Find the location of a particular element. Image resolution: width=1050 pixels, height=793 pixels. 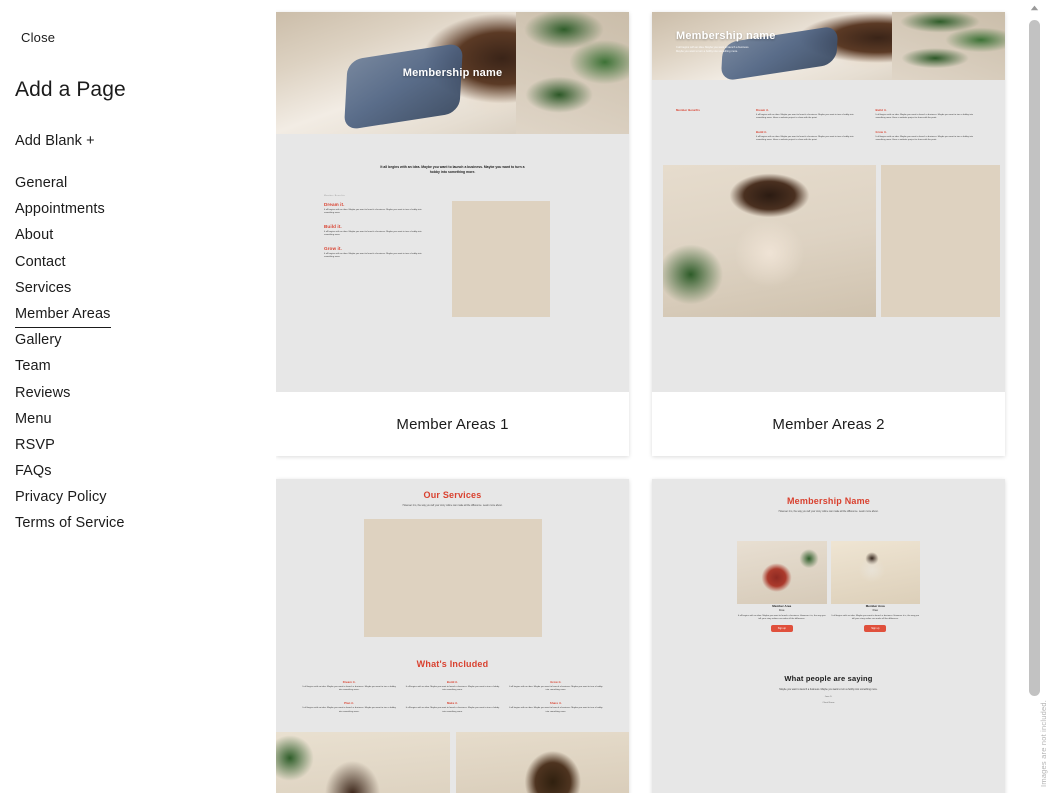

sidebar-item-about: About is located at coordinates (34, 235).